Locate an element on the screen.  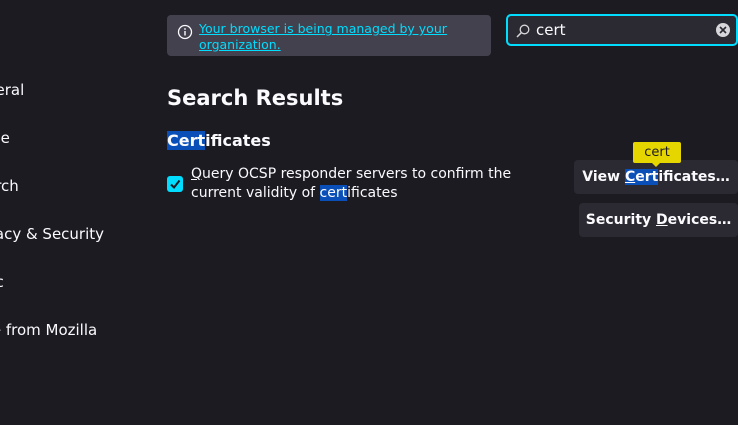
clear-icon is located at coordinates (723, 30).